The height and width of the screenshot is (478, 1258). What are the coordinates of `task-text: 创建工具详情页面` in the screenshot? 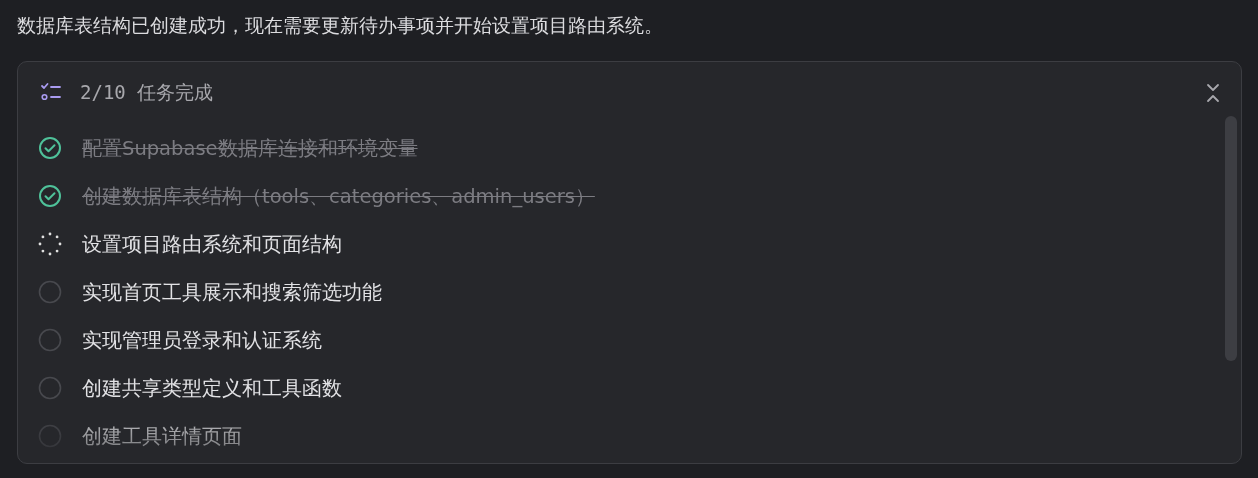 It's located at (162, 436).